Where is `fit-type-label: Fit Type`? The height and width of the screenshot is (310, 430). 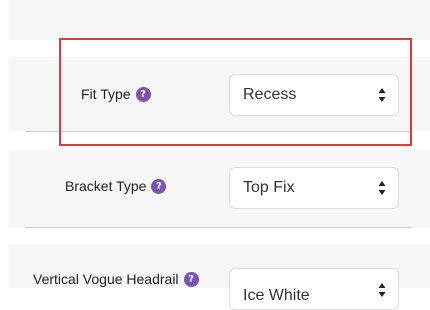
fit-type-label: Fit Type is located at coordinates (106, 94).